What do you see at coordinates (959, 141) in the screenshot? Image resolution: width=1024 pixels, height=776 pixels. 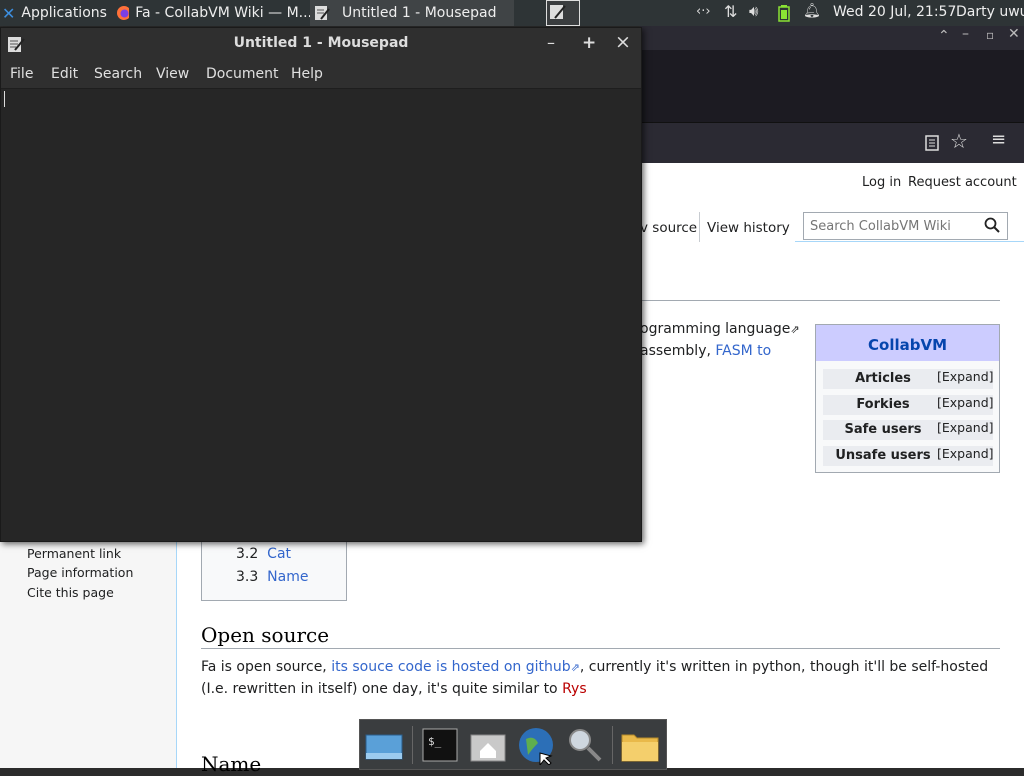 I see `bookmark-star-icon: ☆` at bounding box center [959, 141].